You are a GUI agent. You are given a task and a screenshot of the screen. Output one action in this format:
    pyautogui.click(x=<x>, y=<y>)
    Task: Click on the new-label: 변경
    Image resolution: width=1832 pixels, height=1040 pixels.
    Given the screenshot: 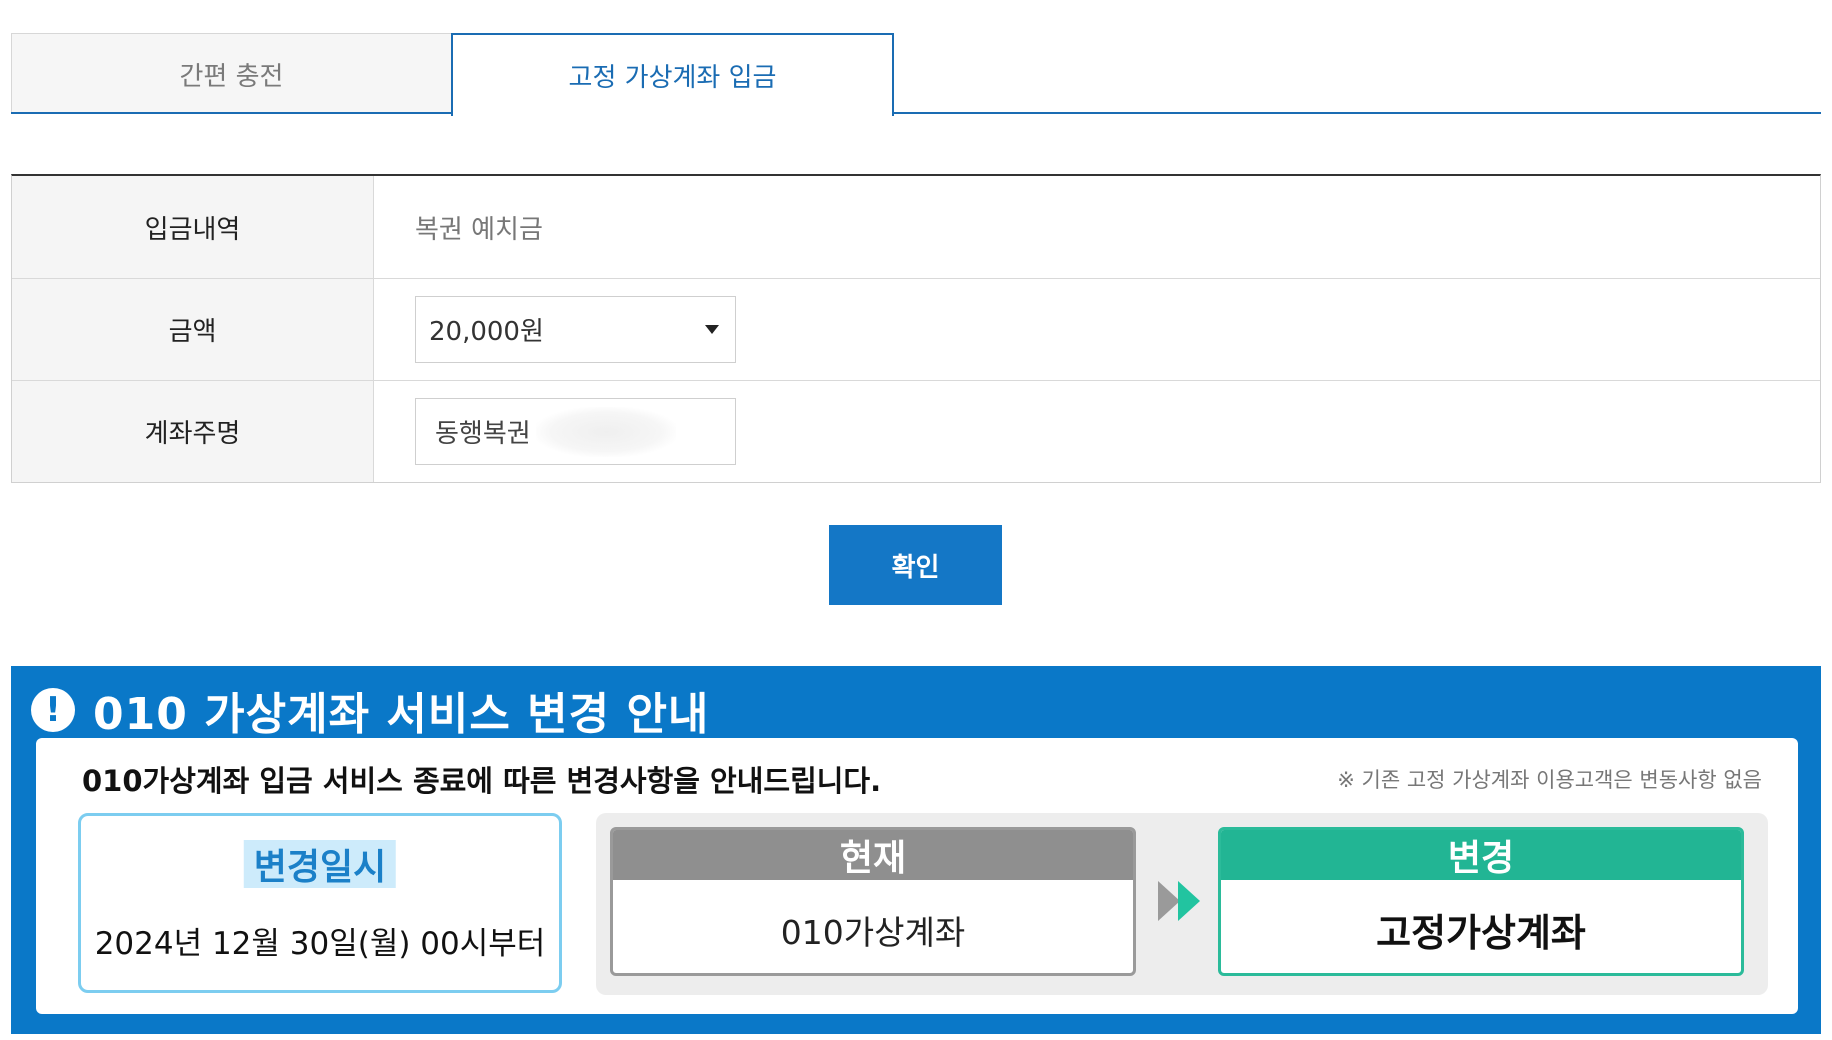 What is the action you would take?
    pyautogui.click(x=1481, y=855)
    